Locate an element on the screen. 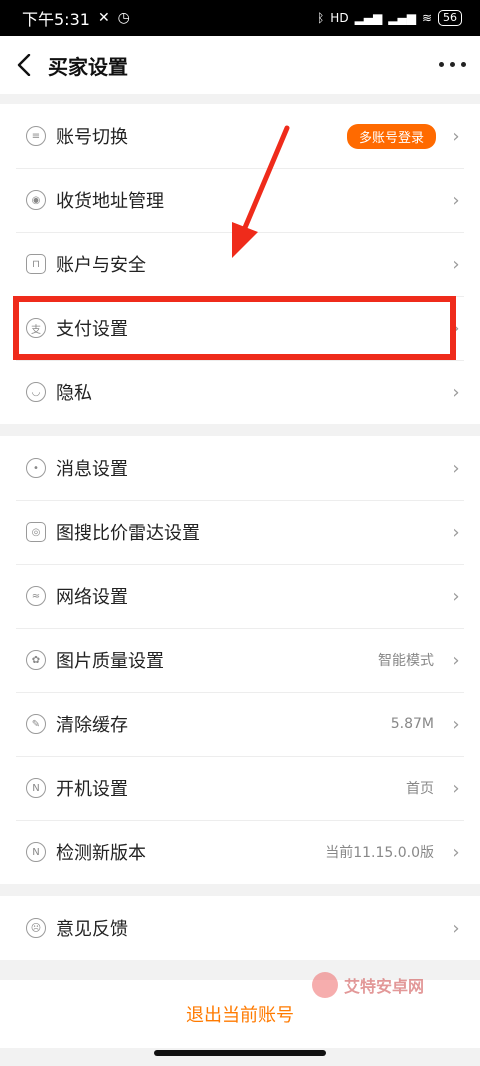  home-indicator is located at coordinates (240, 1053).